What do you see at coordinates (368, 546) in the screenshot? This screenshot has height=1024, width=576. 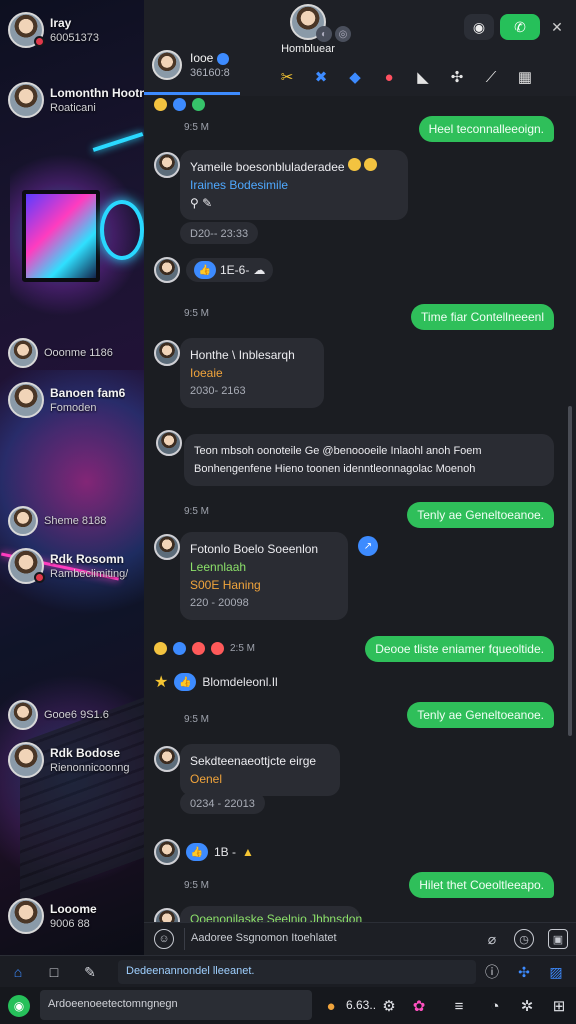 I see `share-icon: ↗` at bounding box center [368, 546].